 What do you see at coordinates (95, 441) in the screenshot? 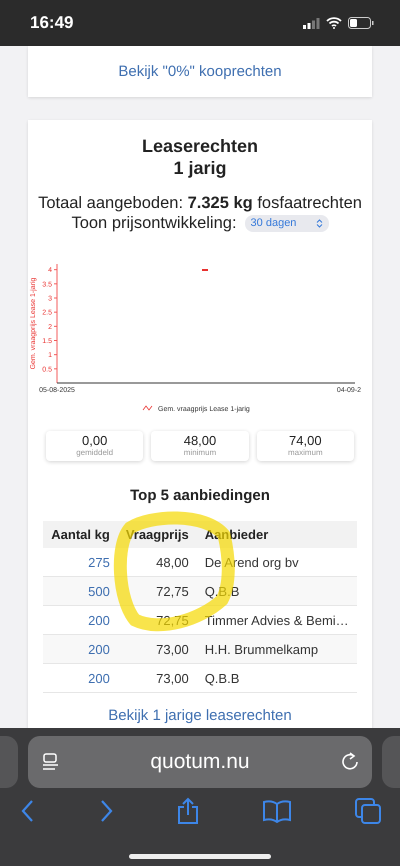
I see `stat-value: 0,00` at bounding box center [95, 441].